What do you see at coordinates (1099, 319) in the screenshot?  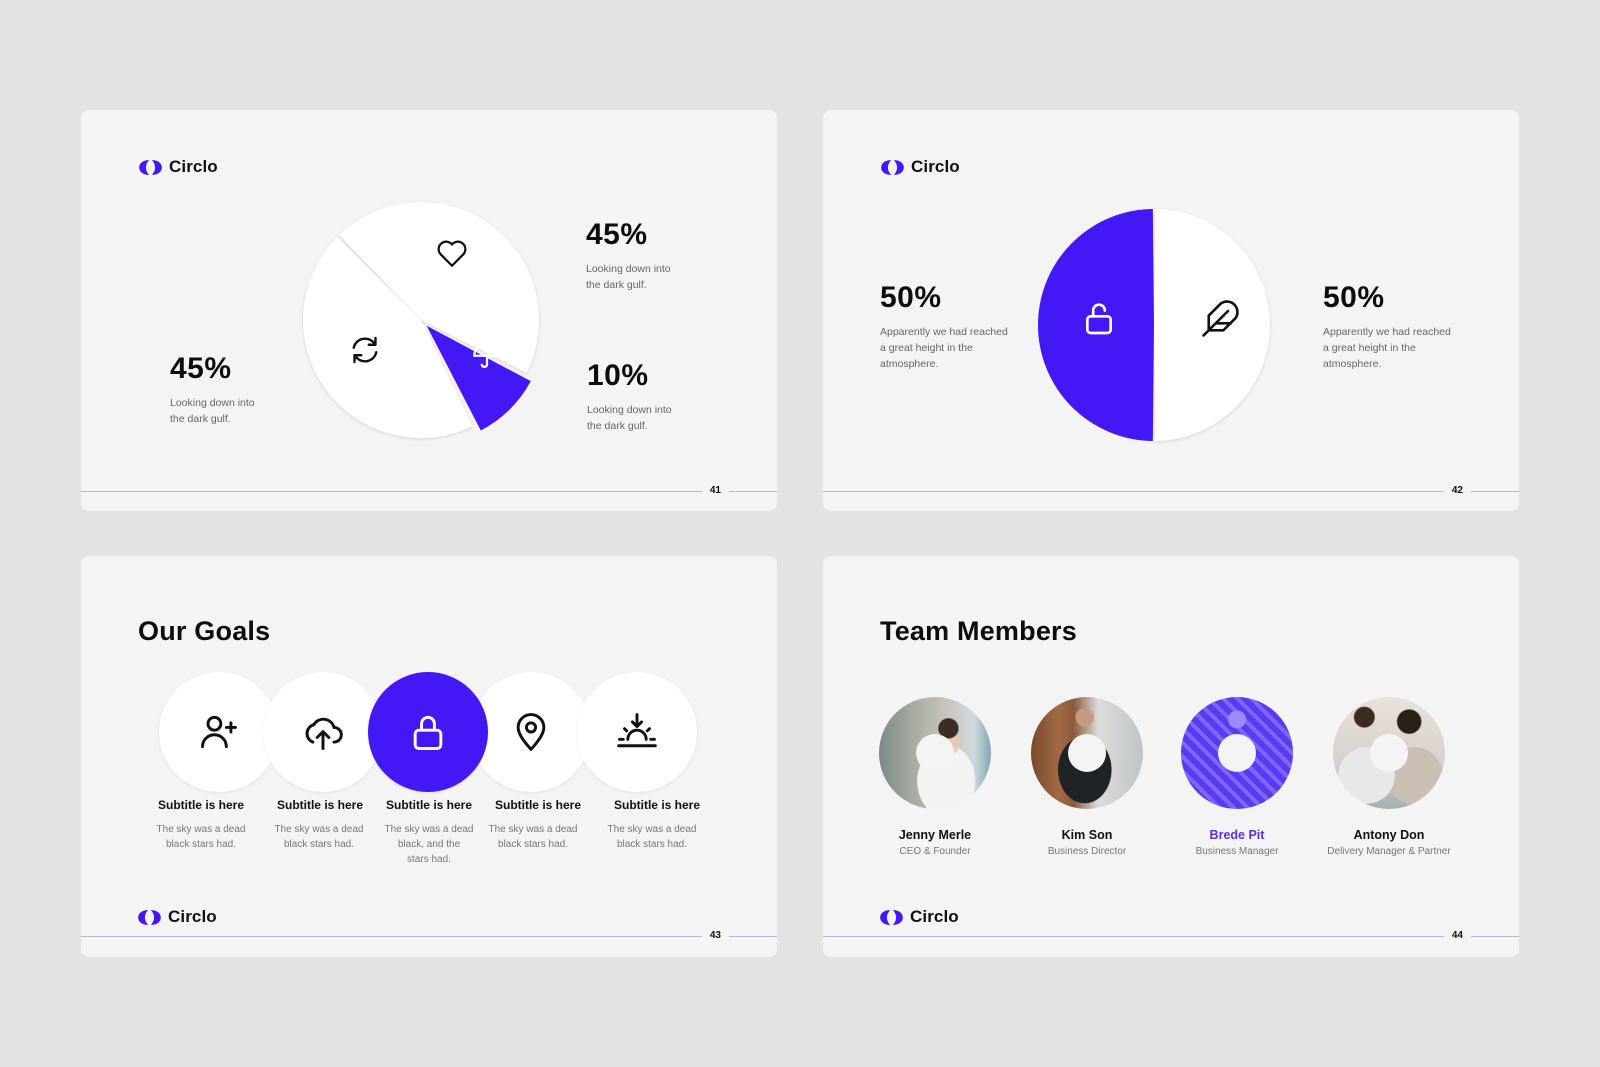 I see `unlock-icon` at bounding box center [1099, 319].